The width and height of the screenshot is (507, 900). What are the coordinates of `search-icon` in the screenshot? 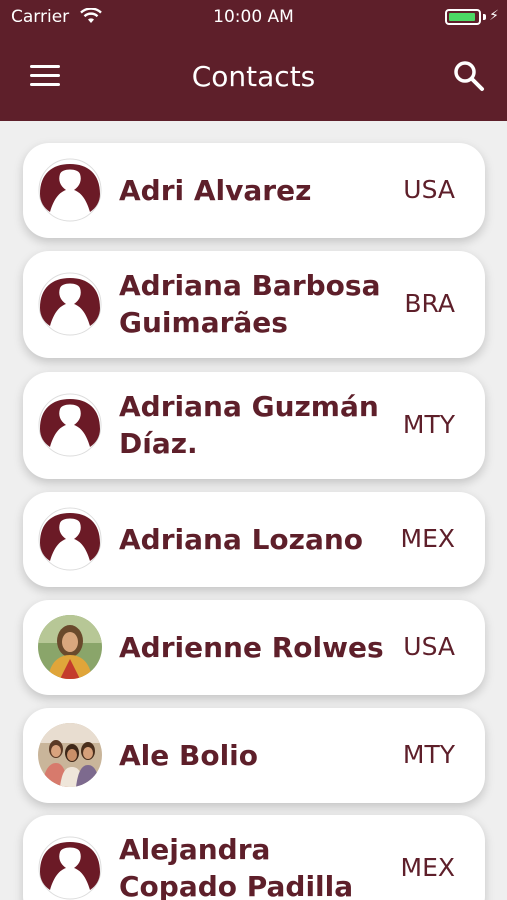 It's located at (469, 76).